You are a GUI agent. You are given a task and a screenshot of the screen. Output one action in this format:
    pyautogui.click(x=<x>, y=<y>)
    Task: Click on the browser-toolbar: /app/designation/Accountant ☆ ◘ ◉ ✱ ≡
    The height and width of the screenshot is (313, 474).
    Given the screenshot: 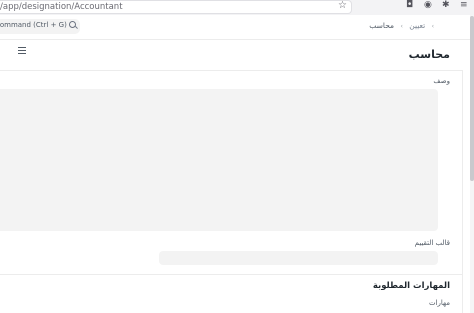 What is the action you would take?
    pyautogui.click(x=237, y=8)
    